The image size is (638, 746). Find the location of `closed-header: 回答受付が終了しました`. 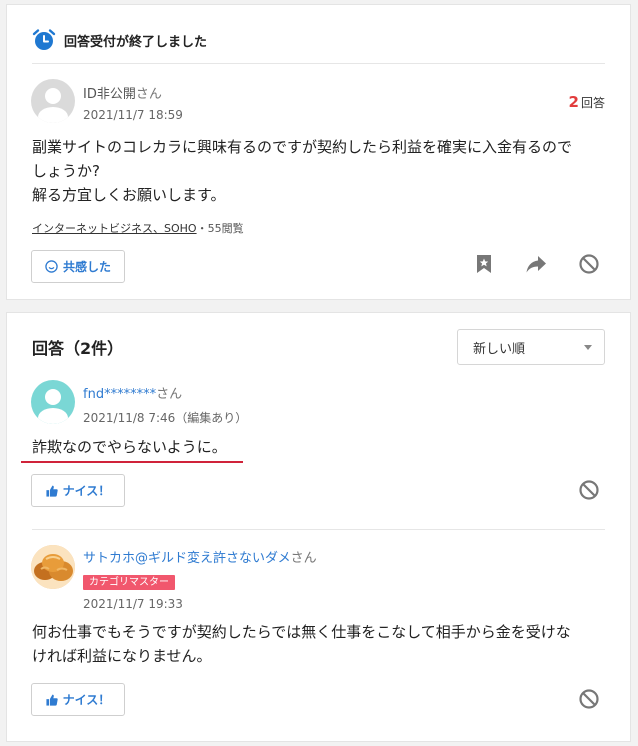

closed-header: 回答受付が終了しました is located at coordinates (119, 40).